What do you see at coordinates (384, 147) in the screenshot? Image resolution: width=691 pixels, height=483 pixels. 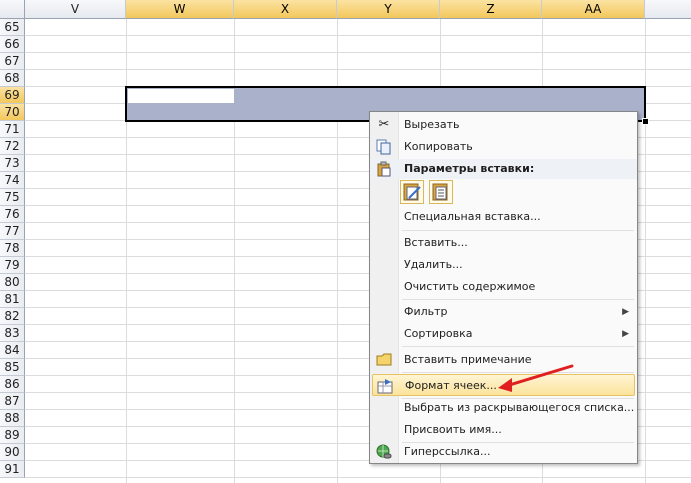 I see `copy-icon` at bounding box center [384, 147].